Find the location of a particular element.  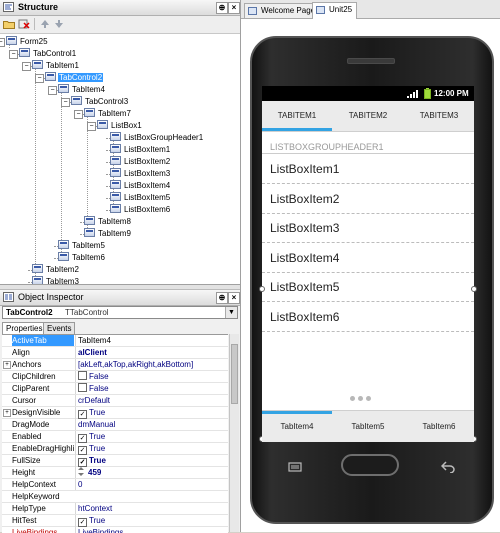

tree-node: ListBoxItem1 is located at coordinates (140, 150).